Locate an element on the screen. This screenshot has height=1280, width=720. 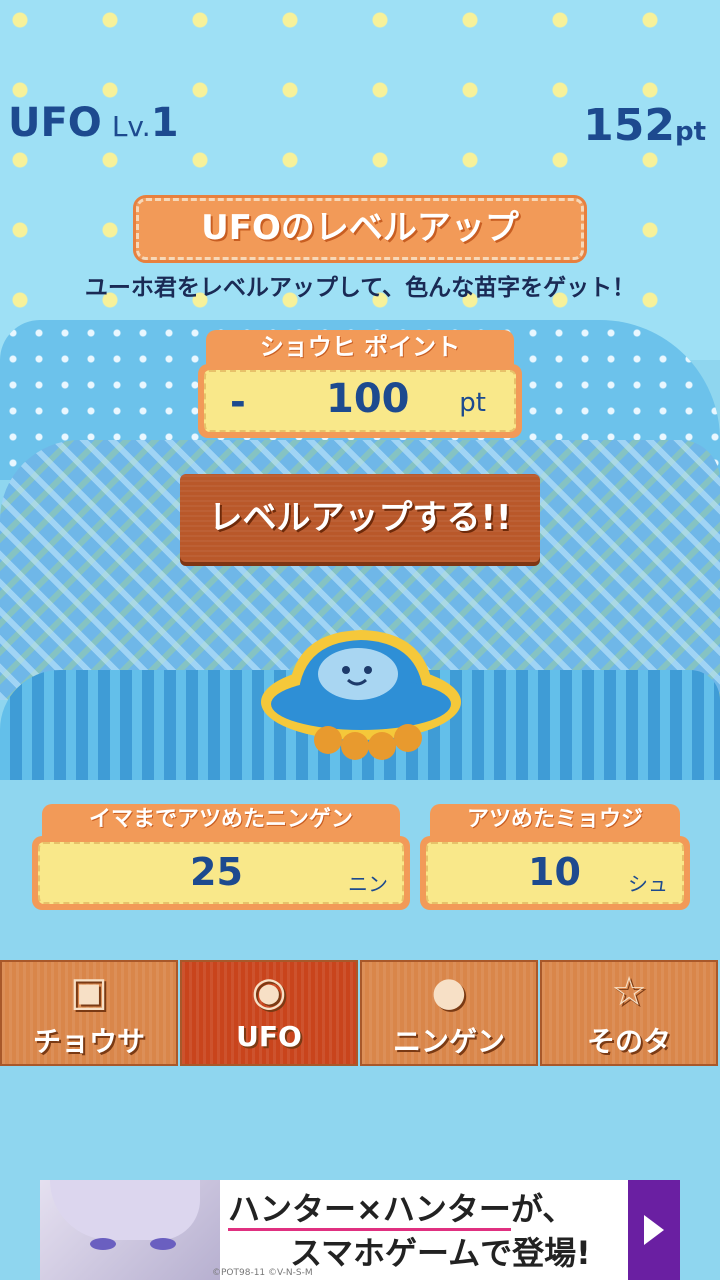
ad-headline: ハンター×ハンターが、 is located at coordinates (401, 1207).